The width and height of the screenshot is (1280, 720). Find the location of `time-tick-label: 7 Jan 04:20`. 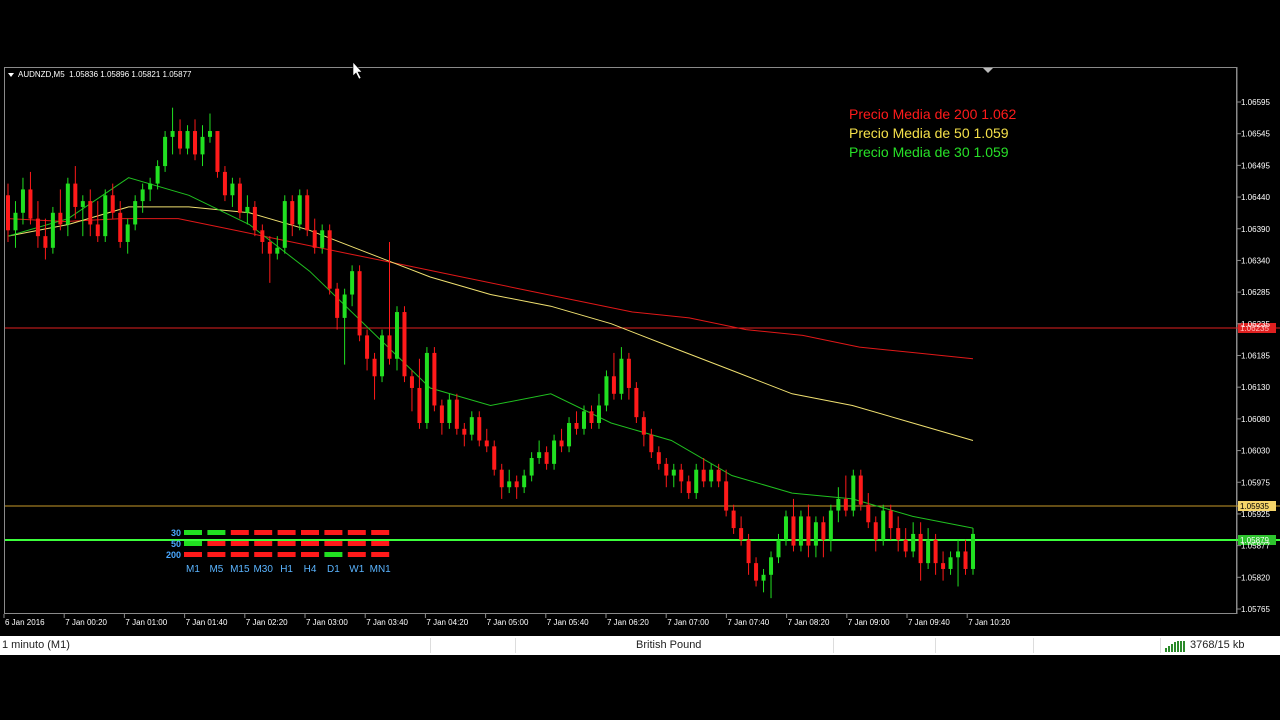

time-tick-label: 7 Jan 04:20 is located at coordinates (447, 622).